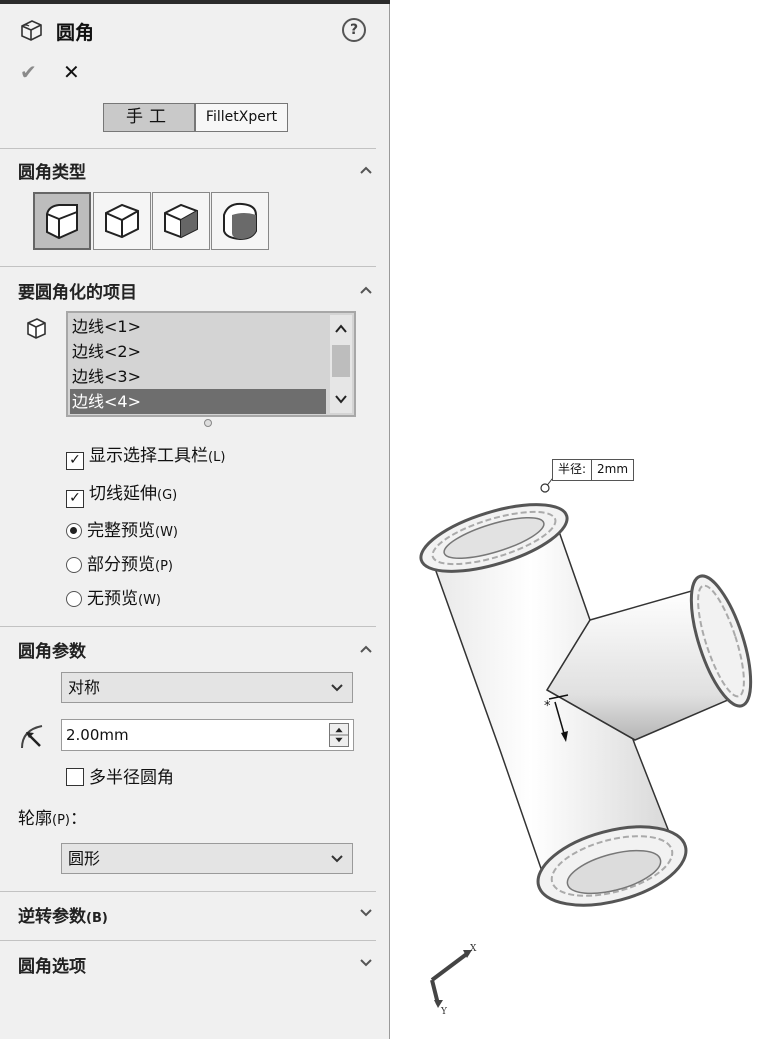  I want to click on list-item: 边线<3>, so click(198, 376).